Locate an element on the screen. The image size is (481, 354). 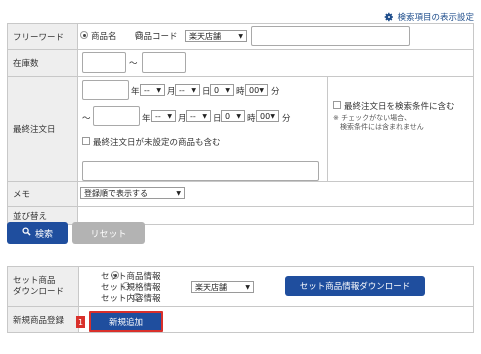
from-year-unit: 年 is located at coordinates (135, 92).